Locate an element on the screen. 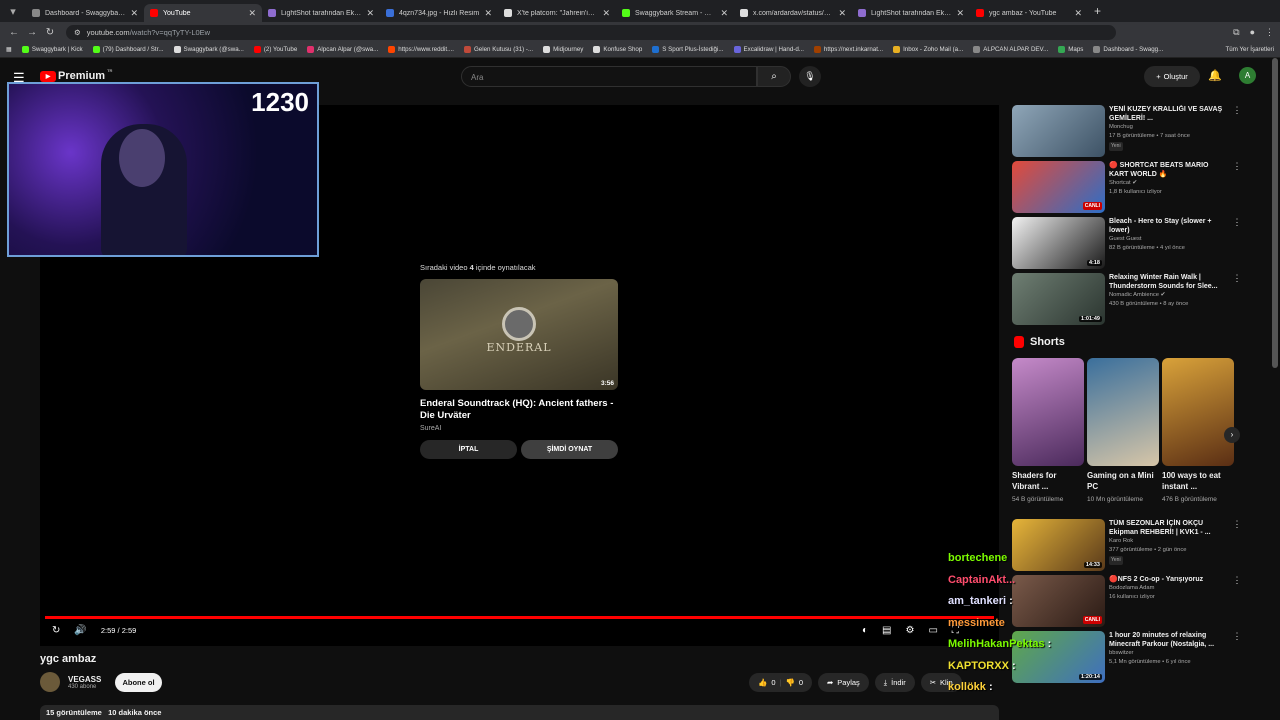  browser-tab: X'te platcorn: "Jahrein'in kişisi ✕ is located at coordinates (557, 13).